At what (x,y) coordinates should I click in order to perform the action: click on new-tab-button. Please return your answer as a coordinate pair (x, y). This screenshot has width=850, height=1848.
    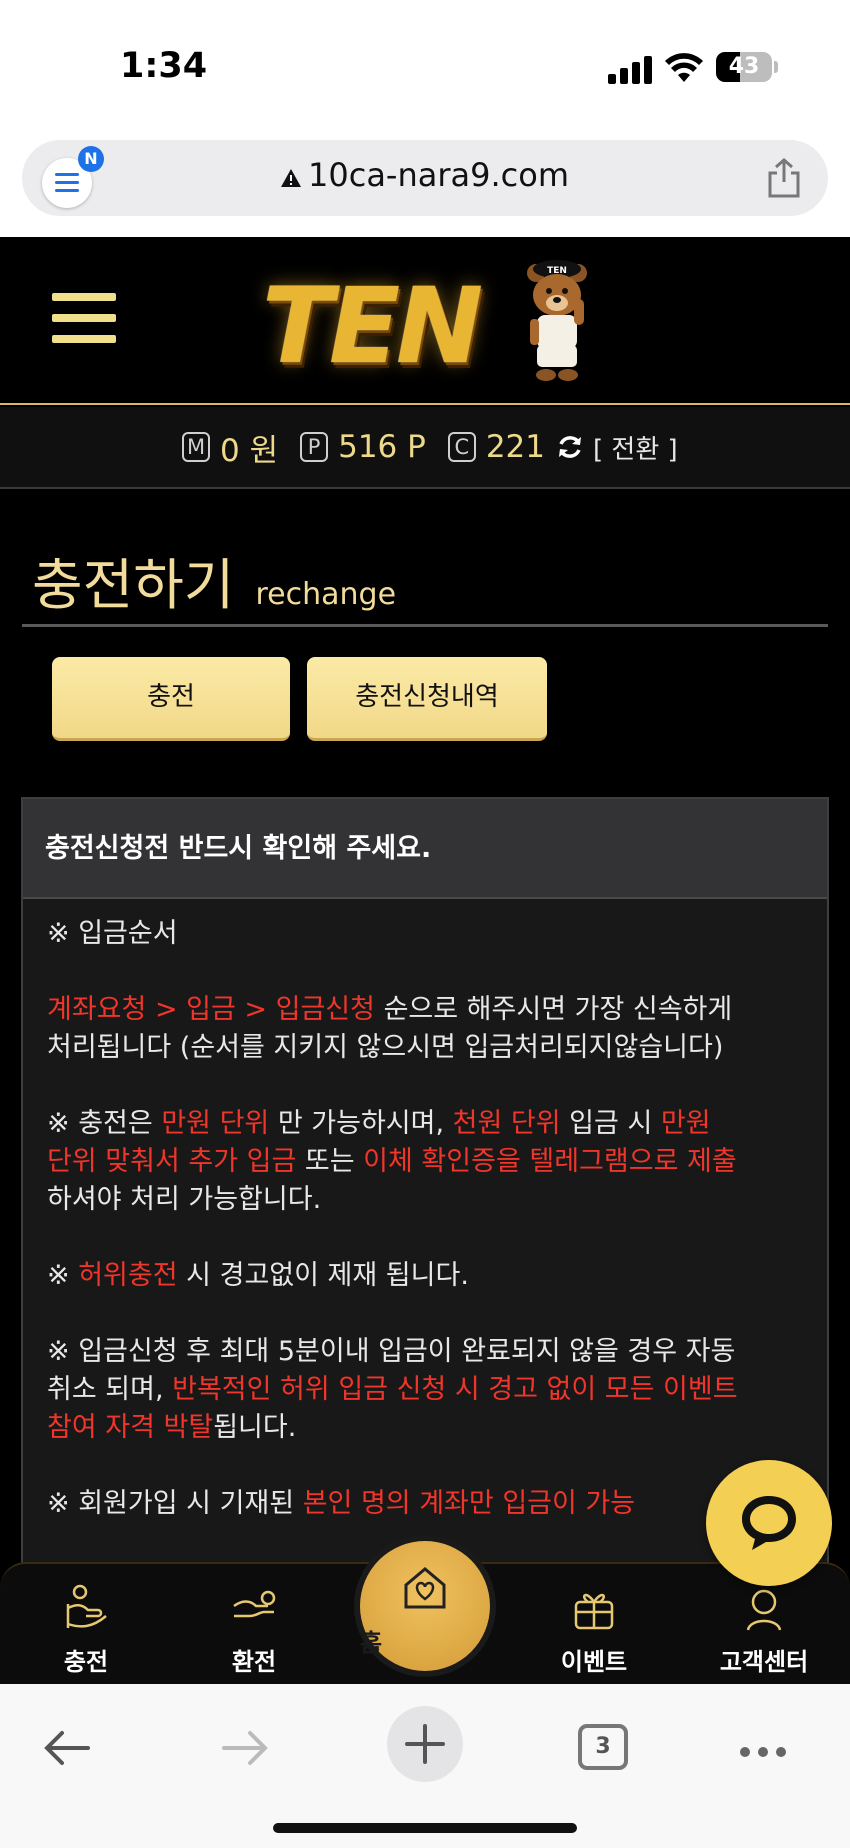
    Looking at the image, I should click on (425, 1744).